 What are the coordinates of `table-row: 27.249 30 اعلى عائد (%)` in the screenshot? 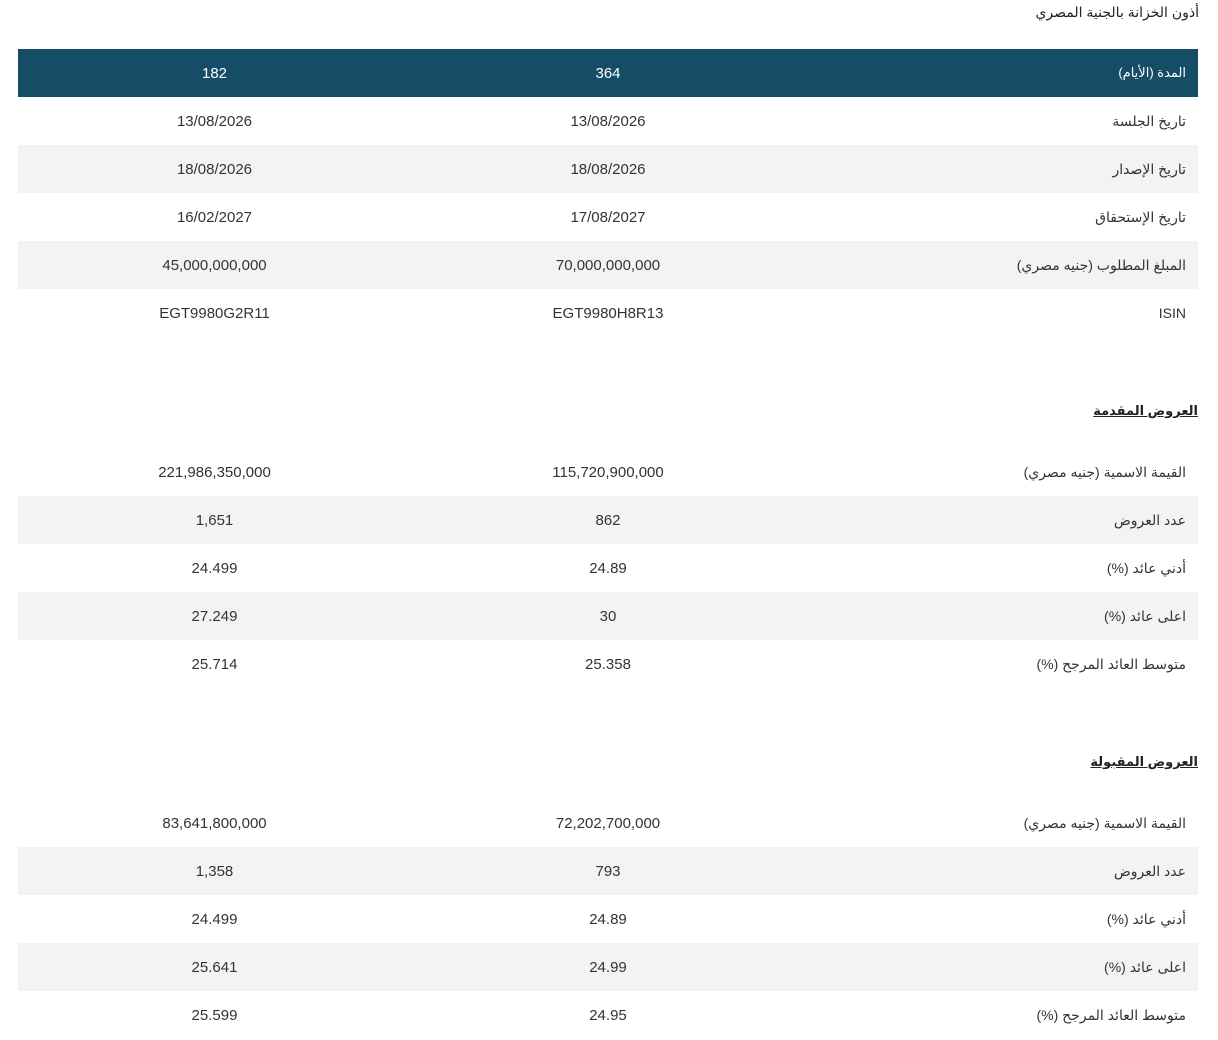 It's located at (608, 616).